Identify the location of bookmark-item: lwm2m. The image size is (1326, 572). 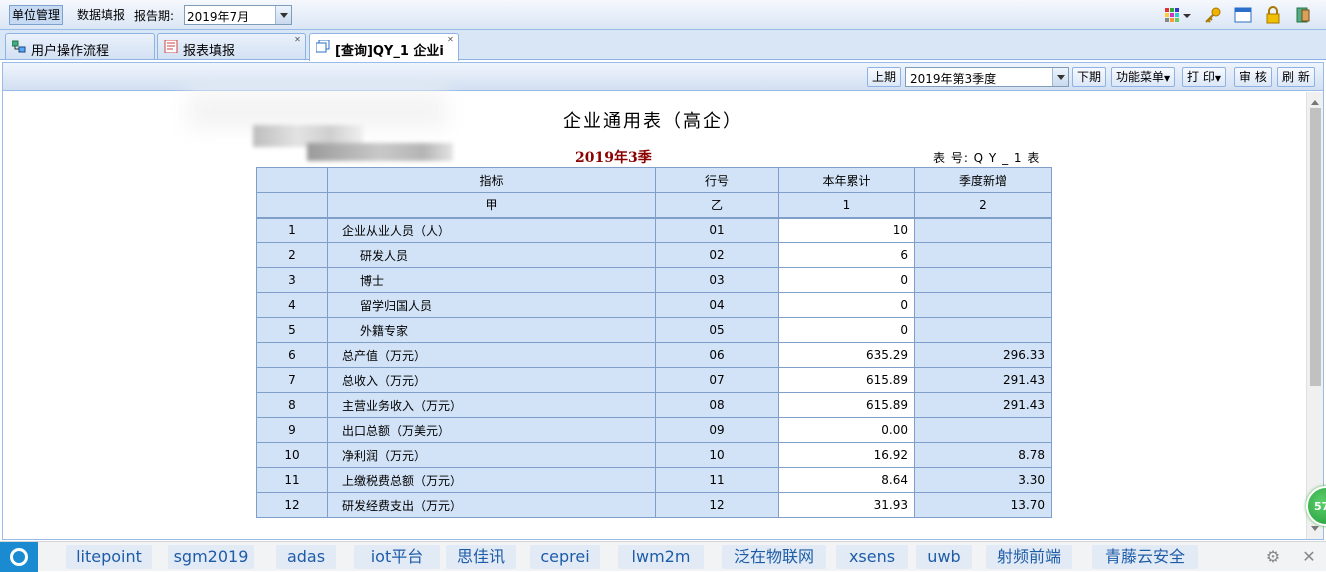
(661, 557).